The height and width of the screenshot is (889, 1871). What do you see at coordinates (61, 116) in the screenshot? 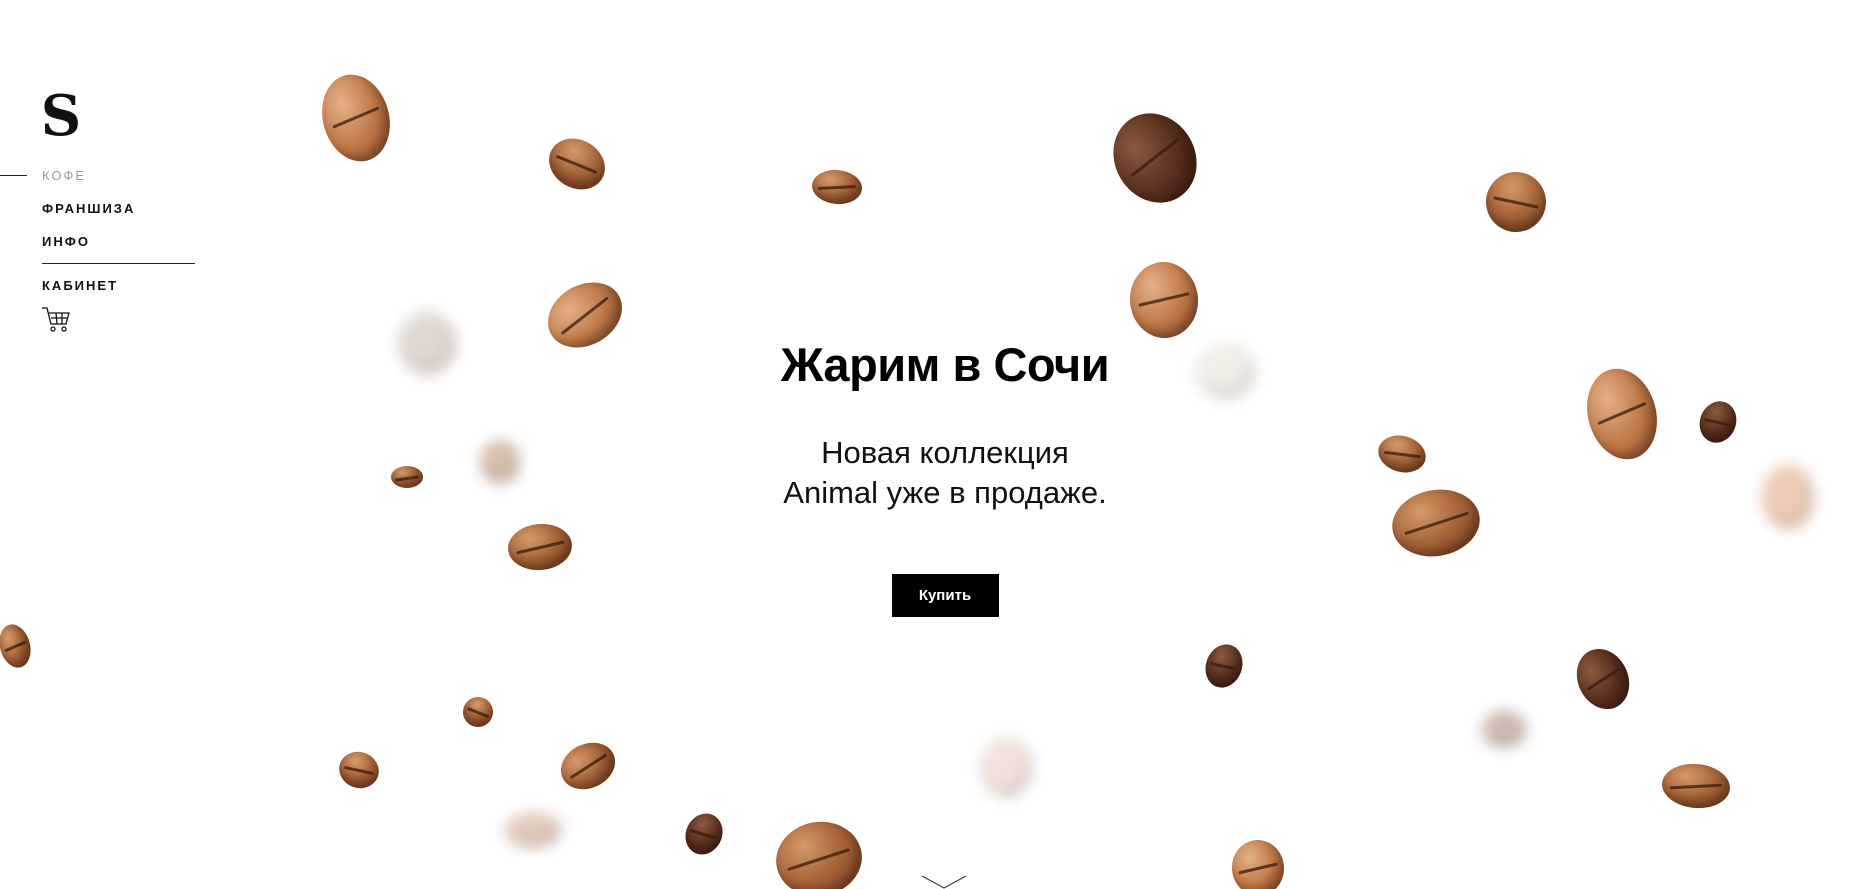
I see `logo: S` at bounding box center [61, 116].